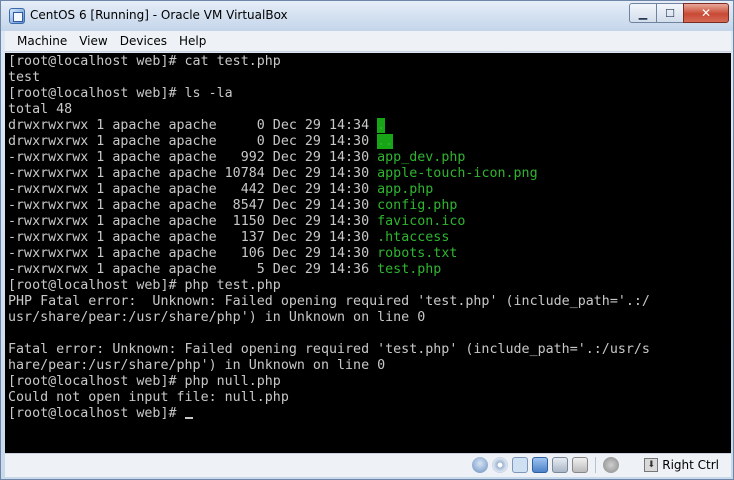 Image resolution: width=734 pixels, height=480 pixels. I want to click on menu-bar: Machine View Devices Help, so click(368, 41).